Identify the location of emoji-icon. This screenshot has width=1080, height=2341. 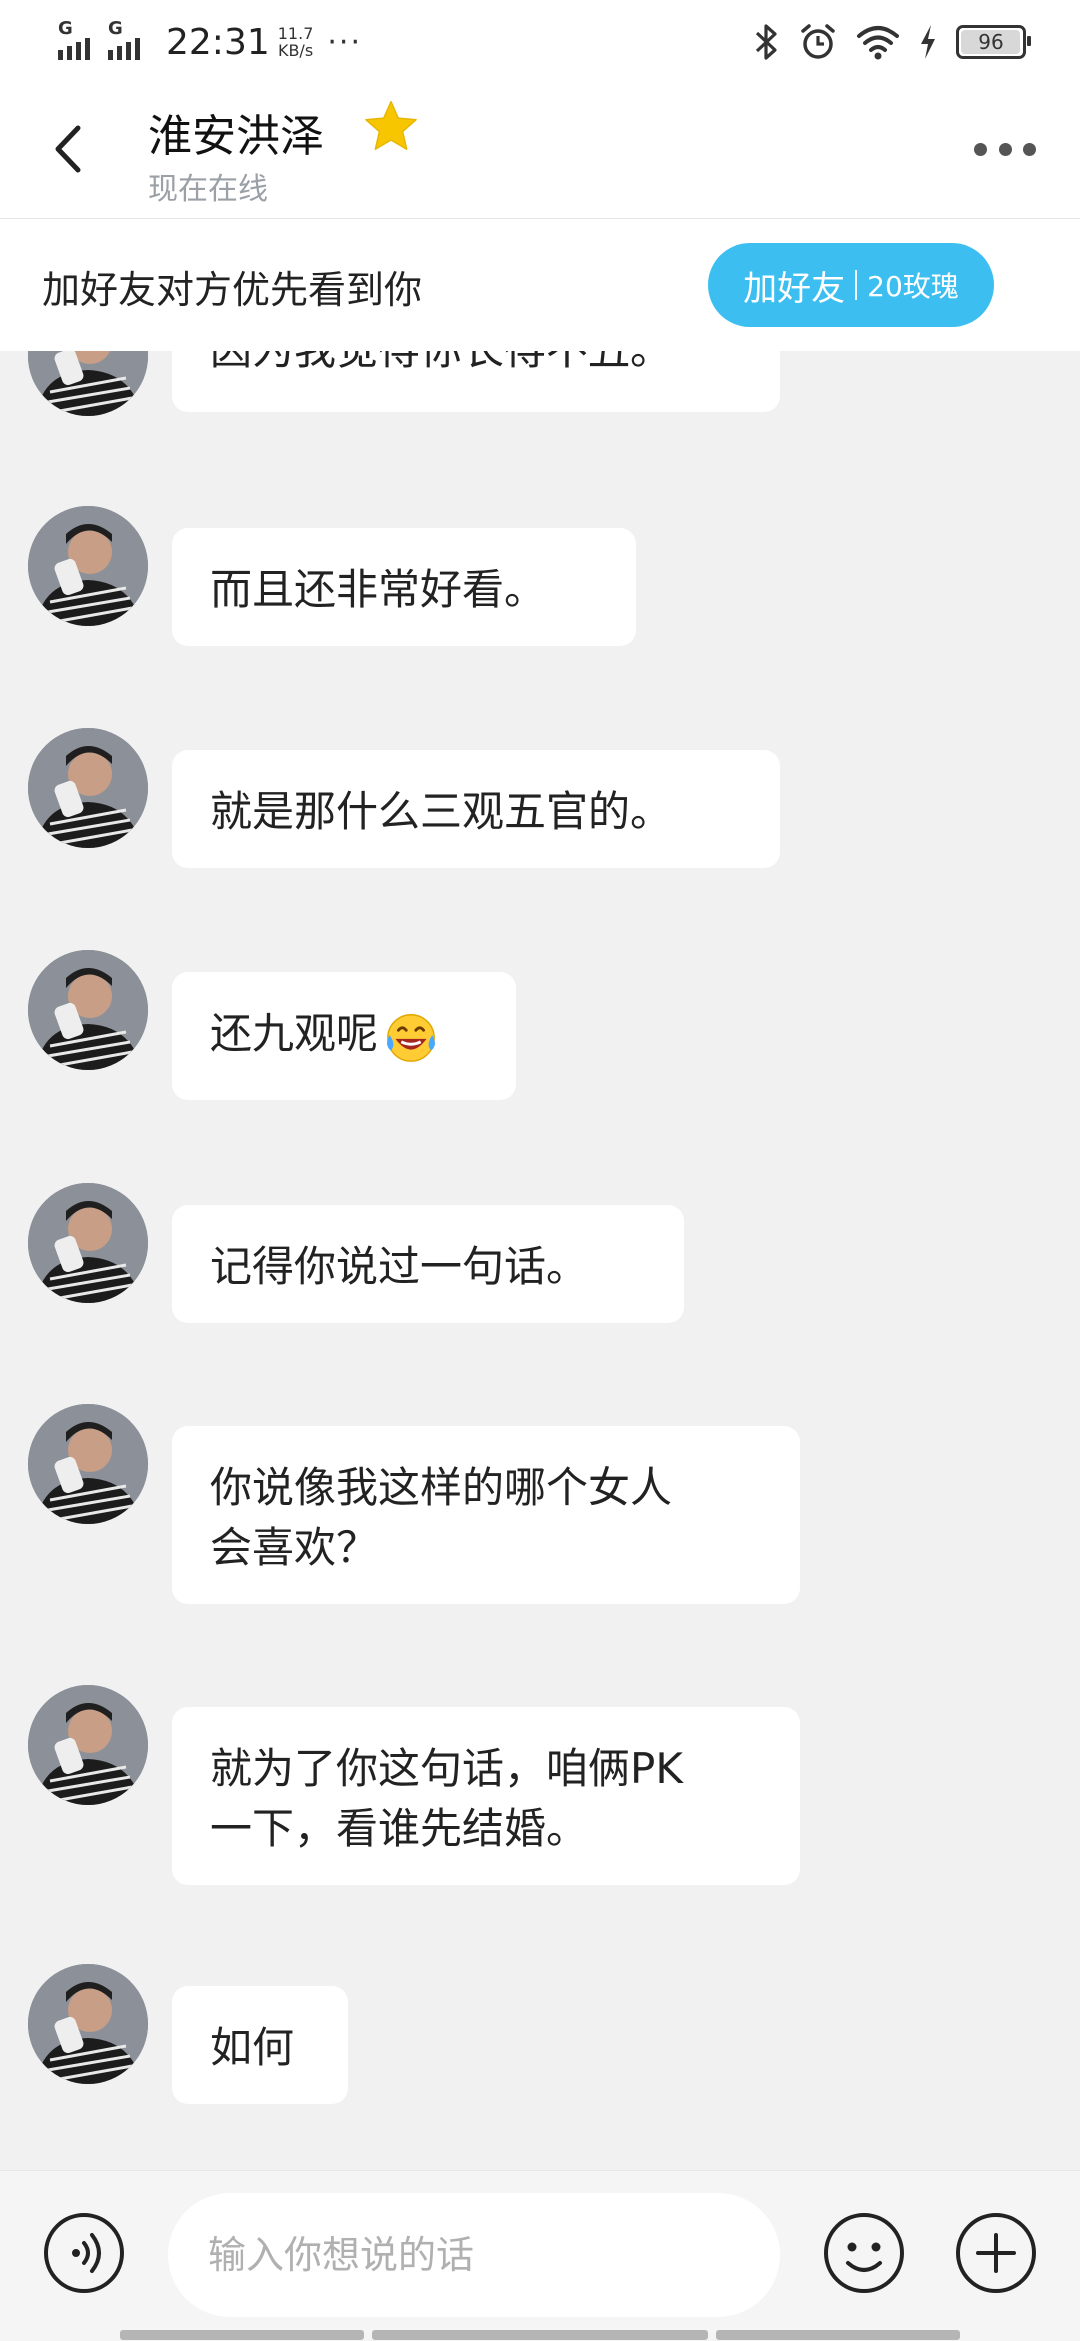
(864, 2253).